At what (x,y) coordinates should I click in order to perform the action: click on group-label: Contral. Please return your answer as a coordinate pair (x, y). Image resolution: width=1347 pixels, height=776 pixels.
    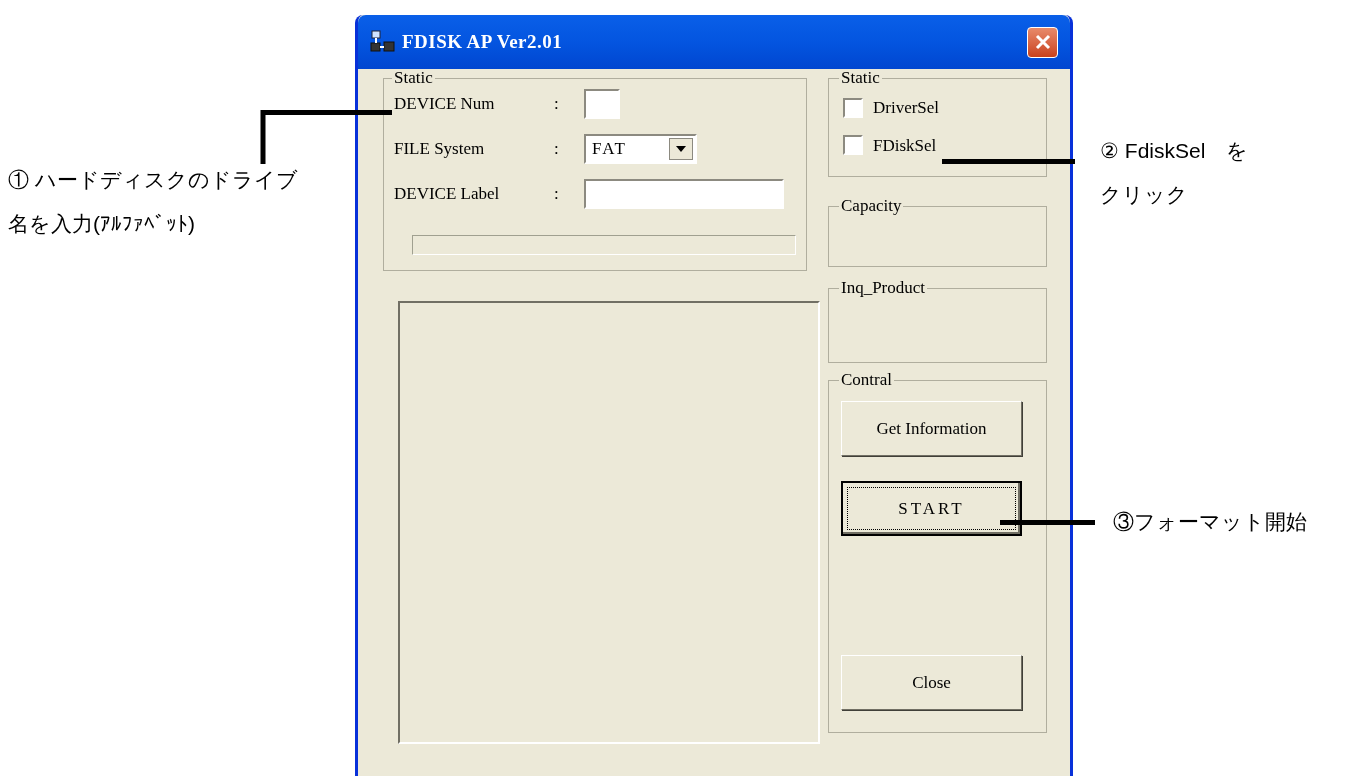
    Looking at the image, I should click on (866, 380).